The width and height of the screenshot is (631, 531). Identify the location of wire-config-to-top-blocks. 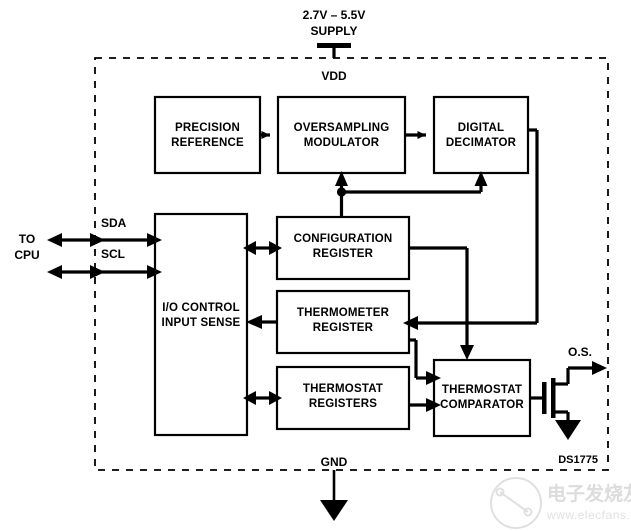
(411, 194).